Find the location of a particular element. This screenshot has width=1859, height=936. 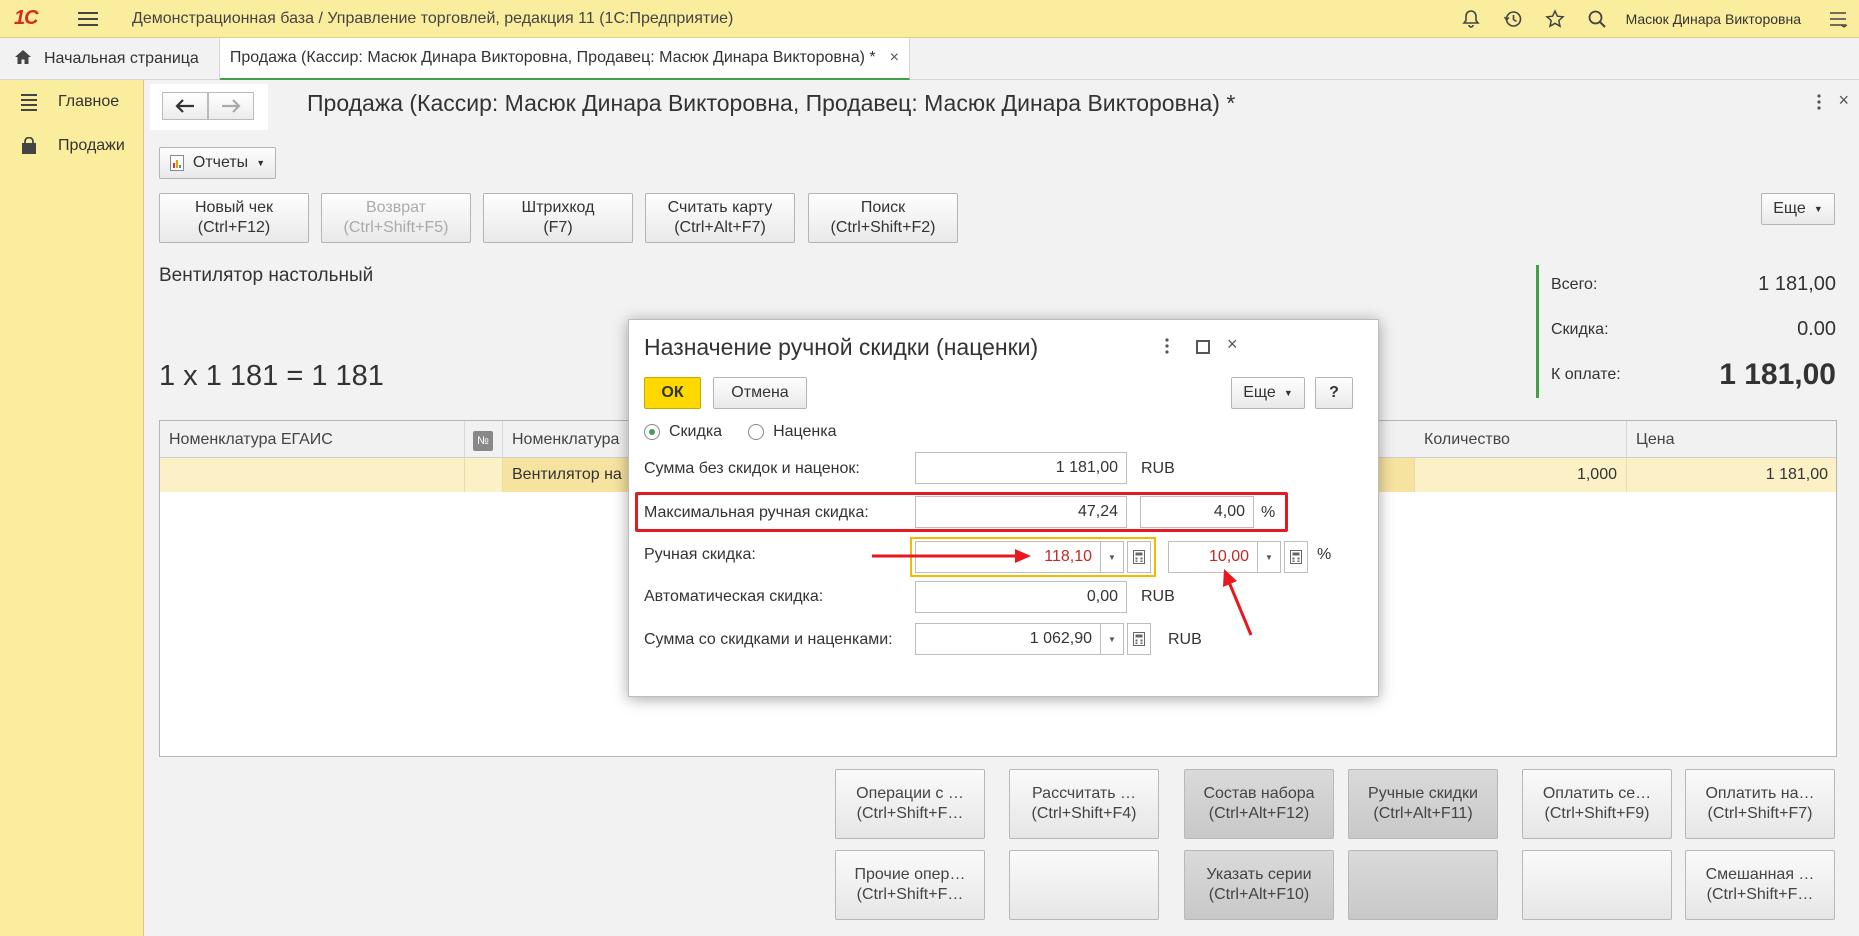

product-name: Вентилятор настольный is located at coordinates (266, 275).